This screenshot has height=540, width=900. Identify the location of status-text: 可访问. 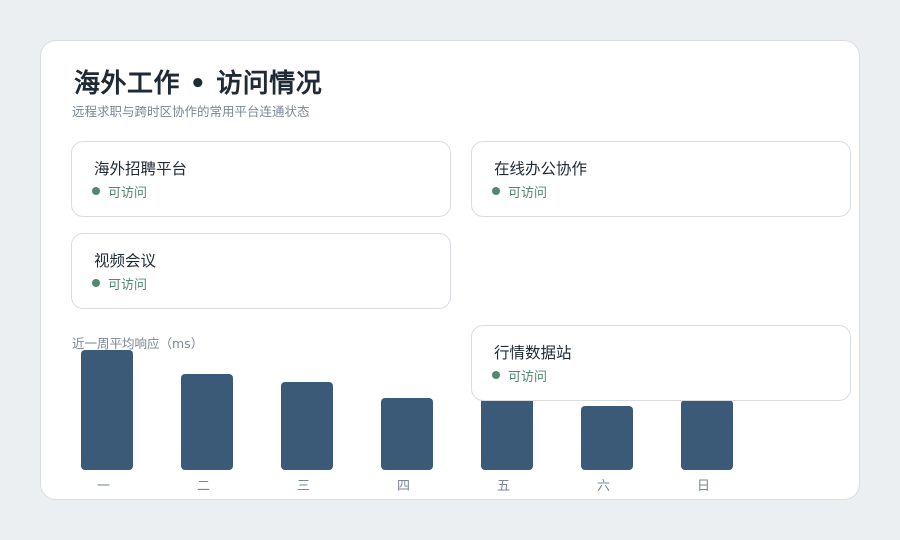
(528, 377).